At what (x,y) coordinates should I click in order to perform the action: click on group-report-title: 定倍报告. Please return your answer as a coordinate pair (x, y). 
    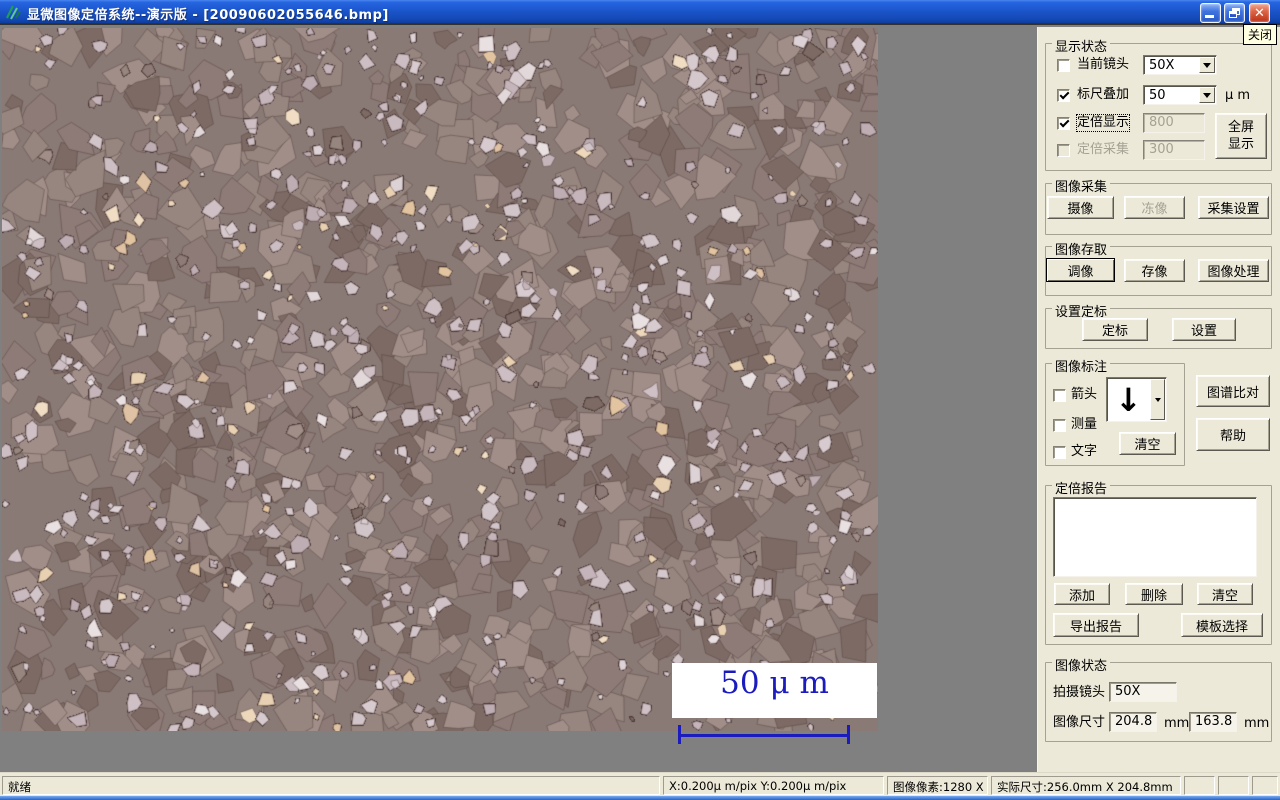
    Looking at the image, I should click on (1081, 487).